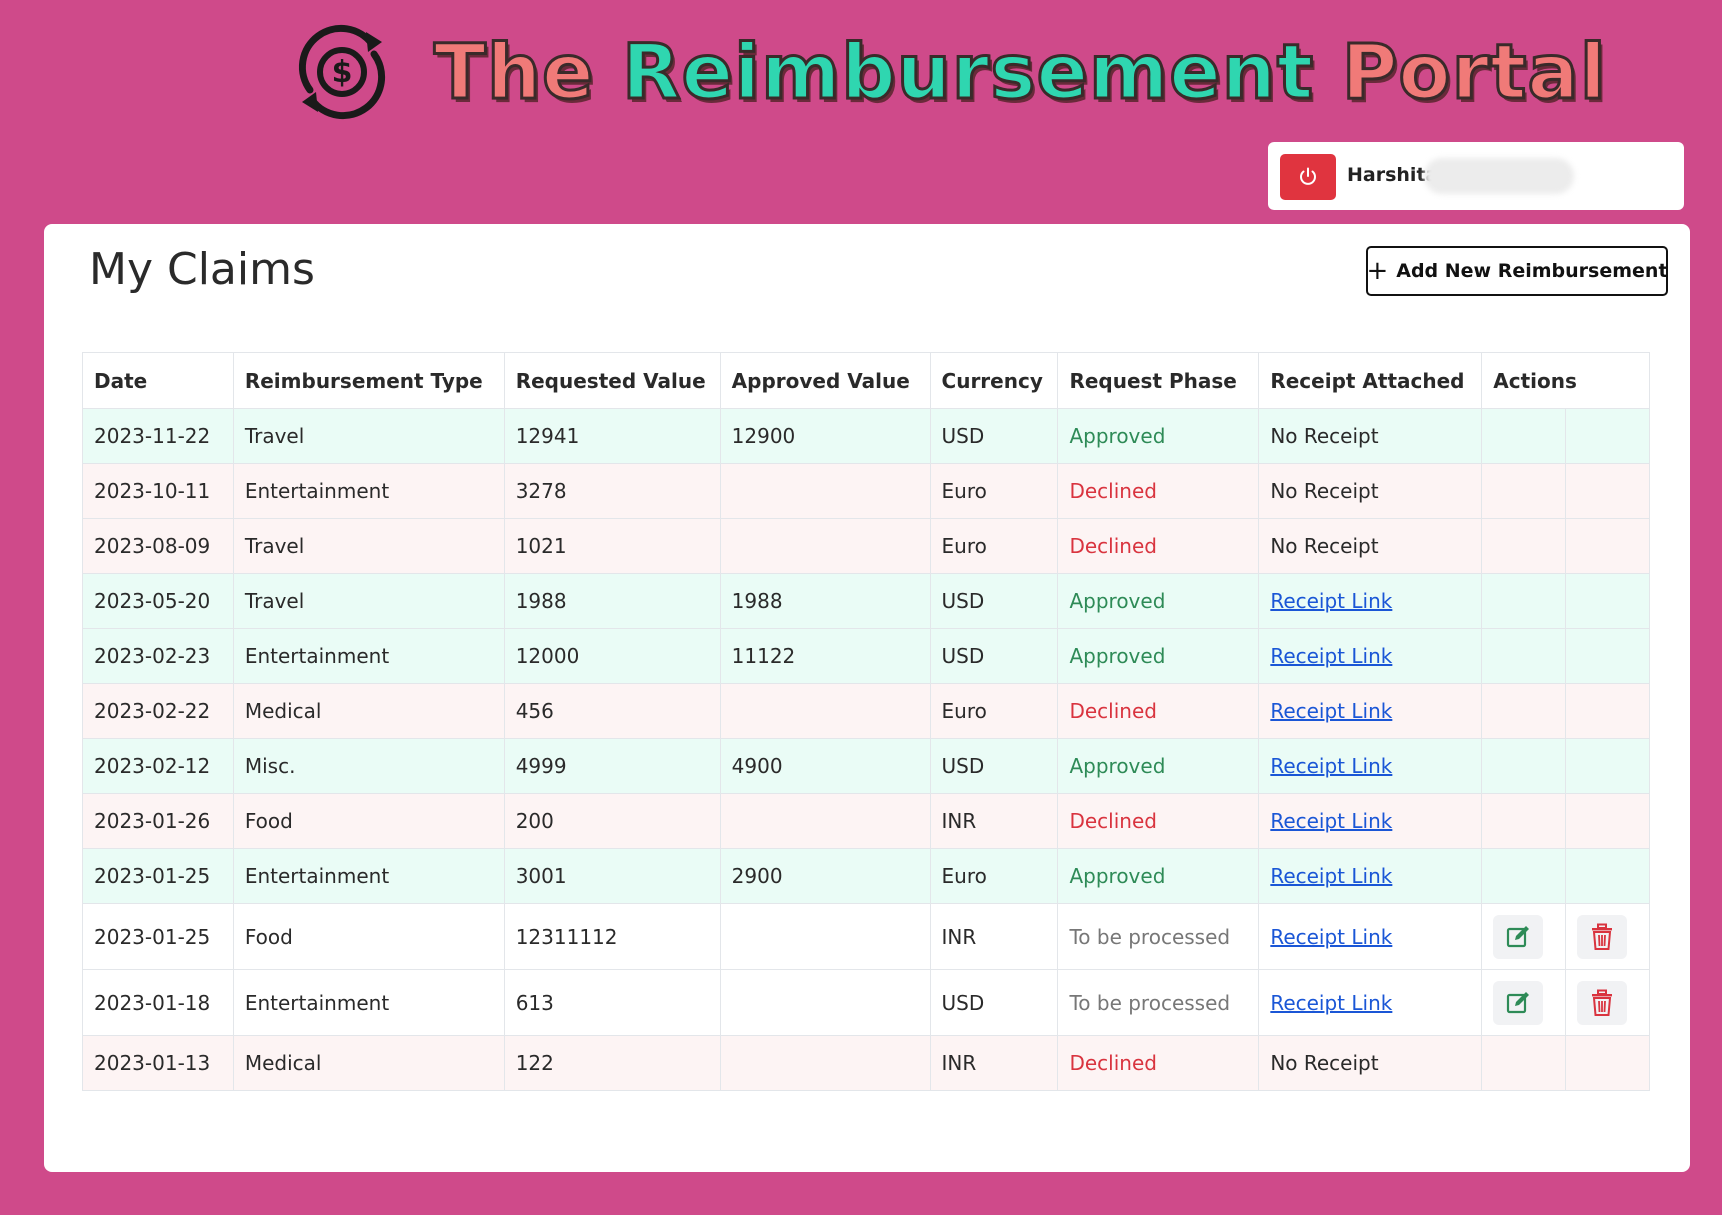  I want to click on header: $ The Reimbursement Portal, so click(861, 70).